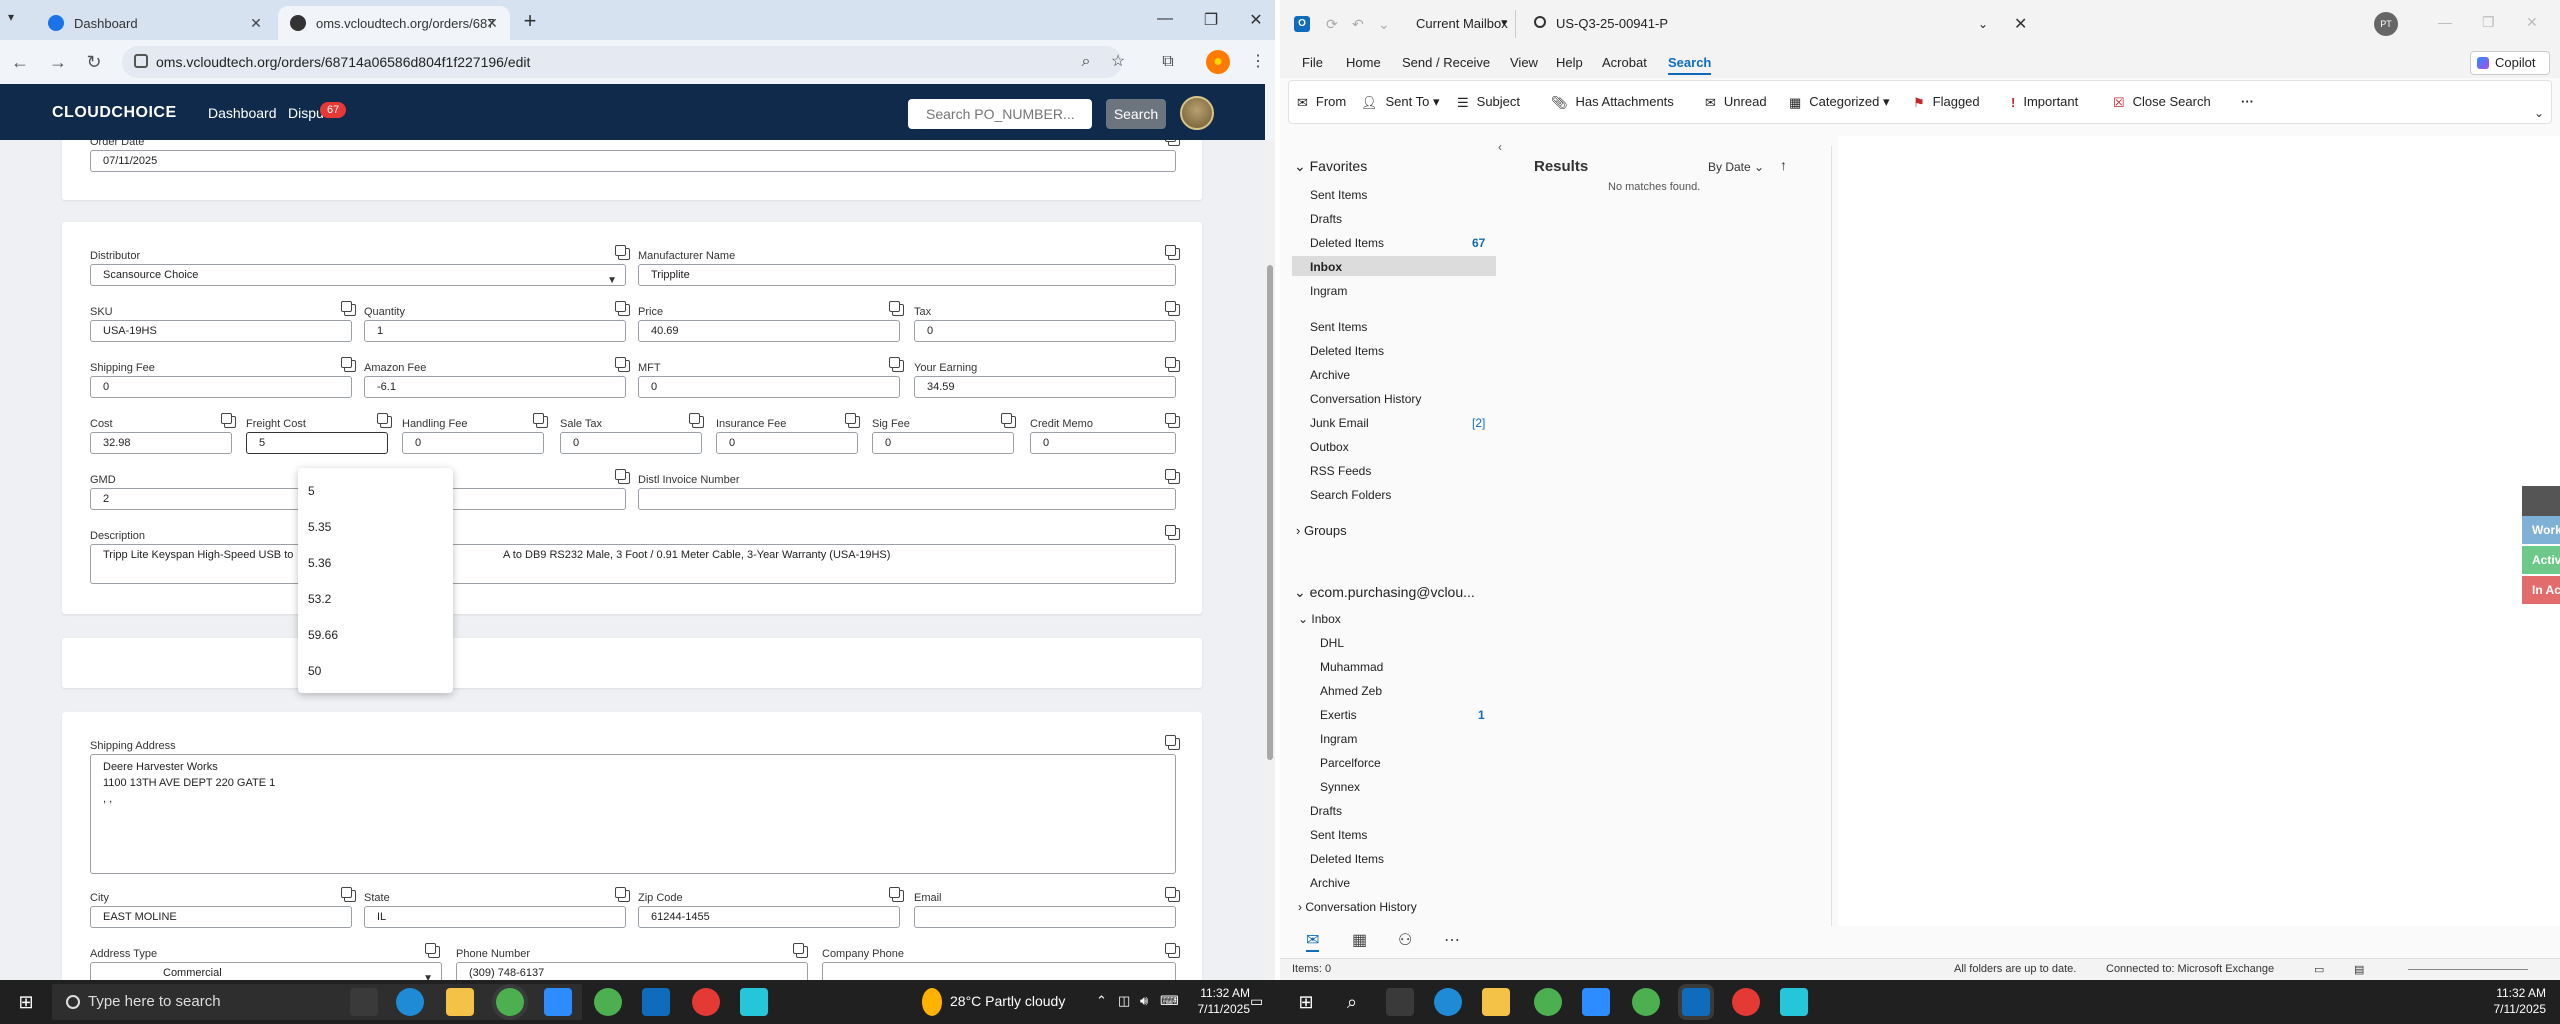 The image size is (2560, 1024). What do you see at coordinates (20, 62) in the screenshot?
I see `back-arrow-icon: ←` at bounding box center [20, 62].